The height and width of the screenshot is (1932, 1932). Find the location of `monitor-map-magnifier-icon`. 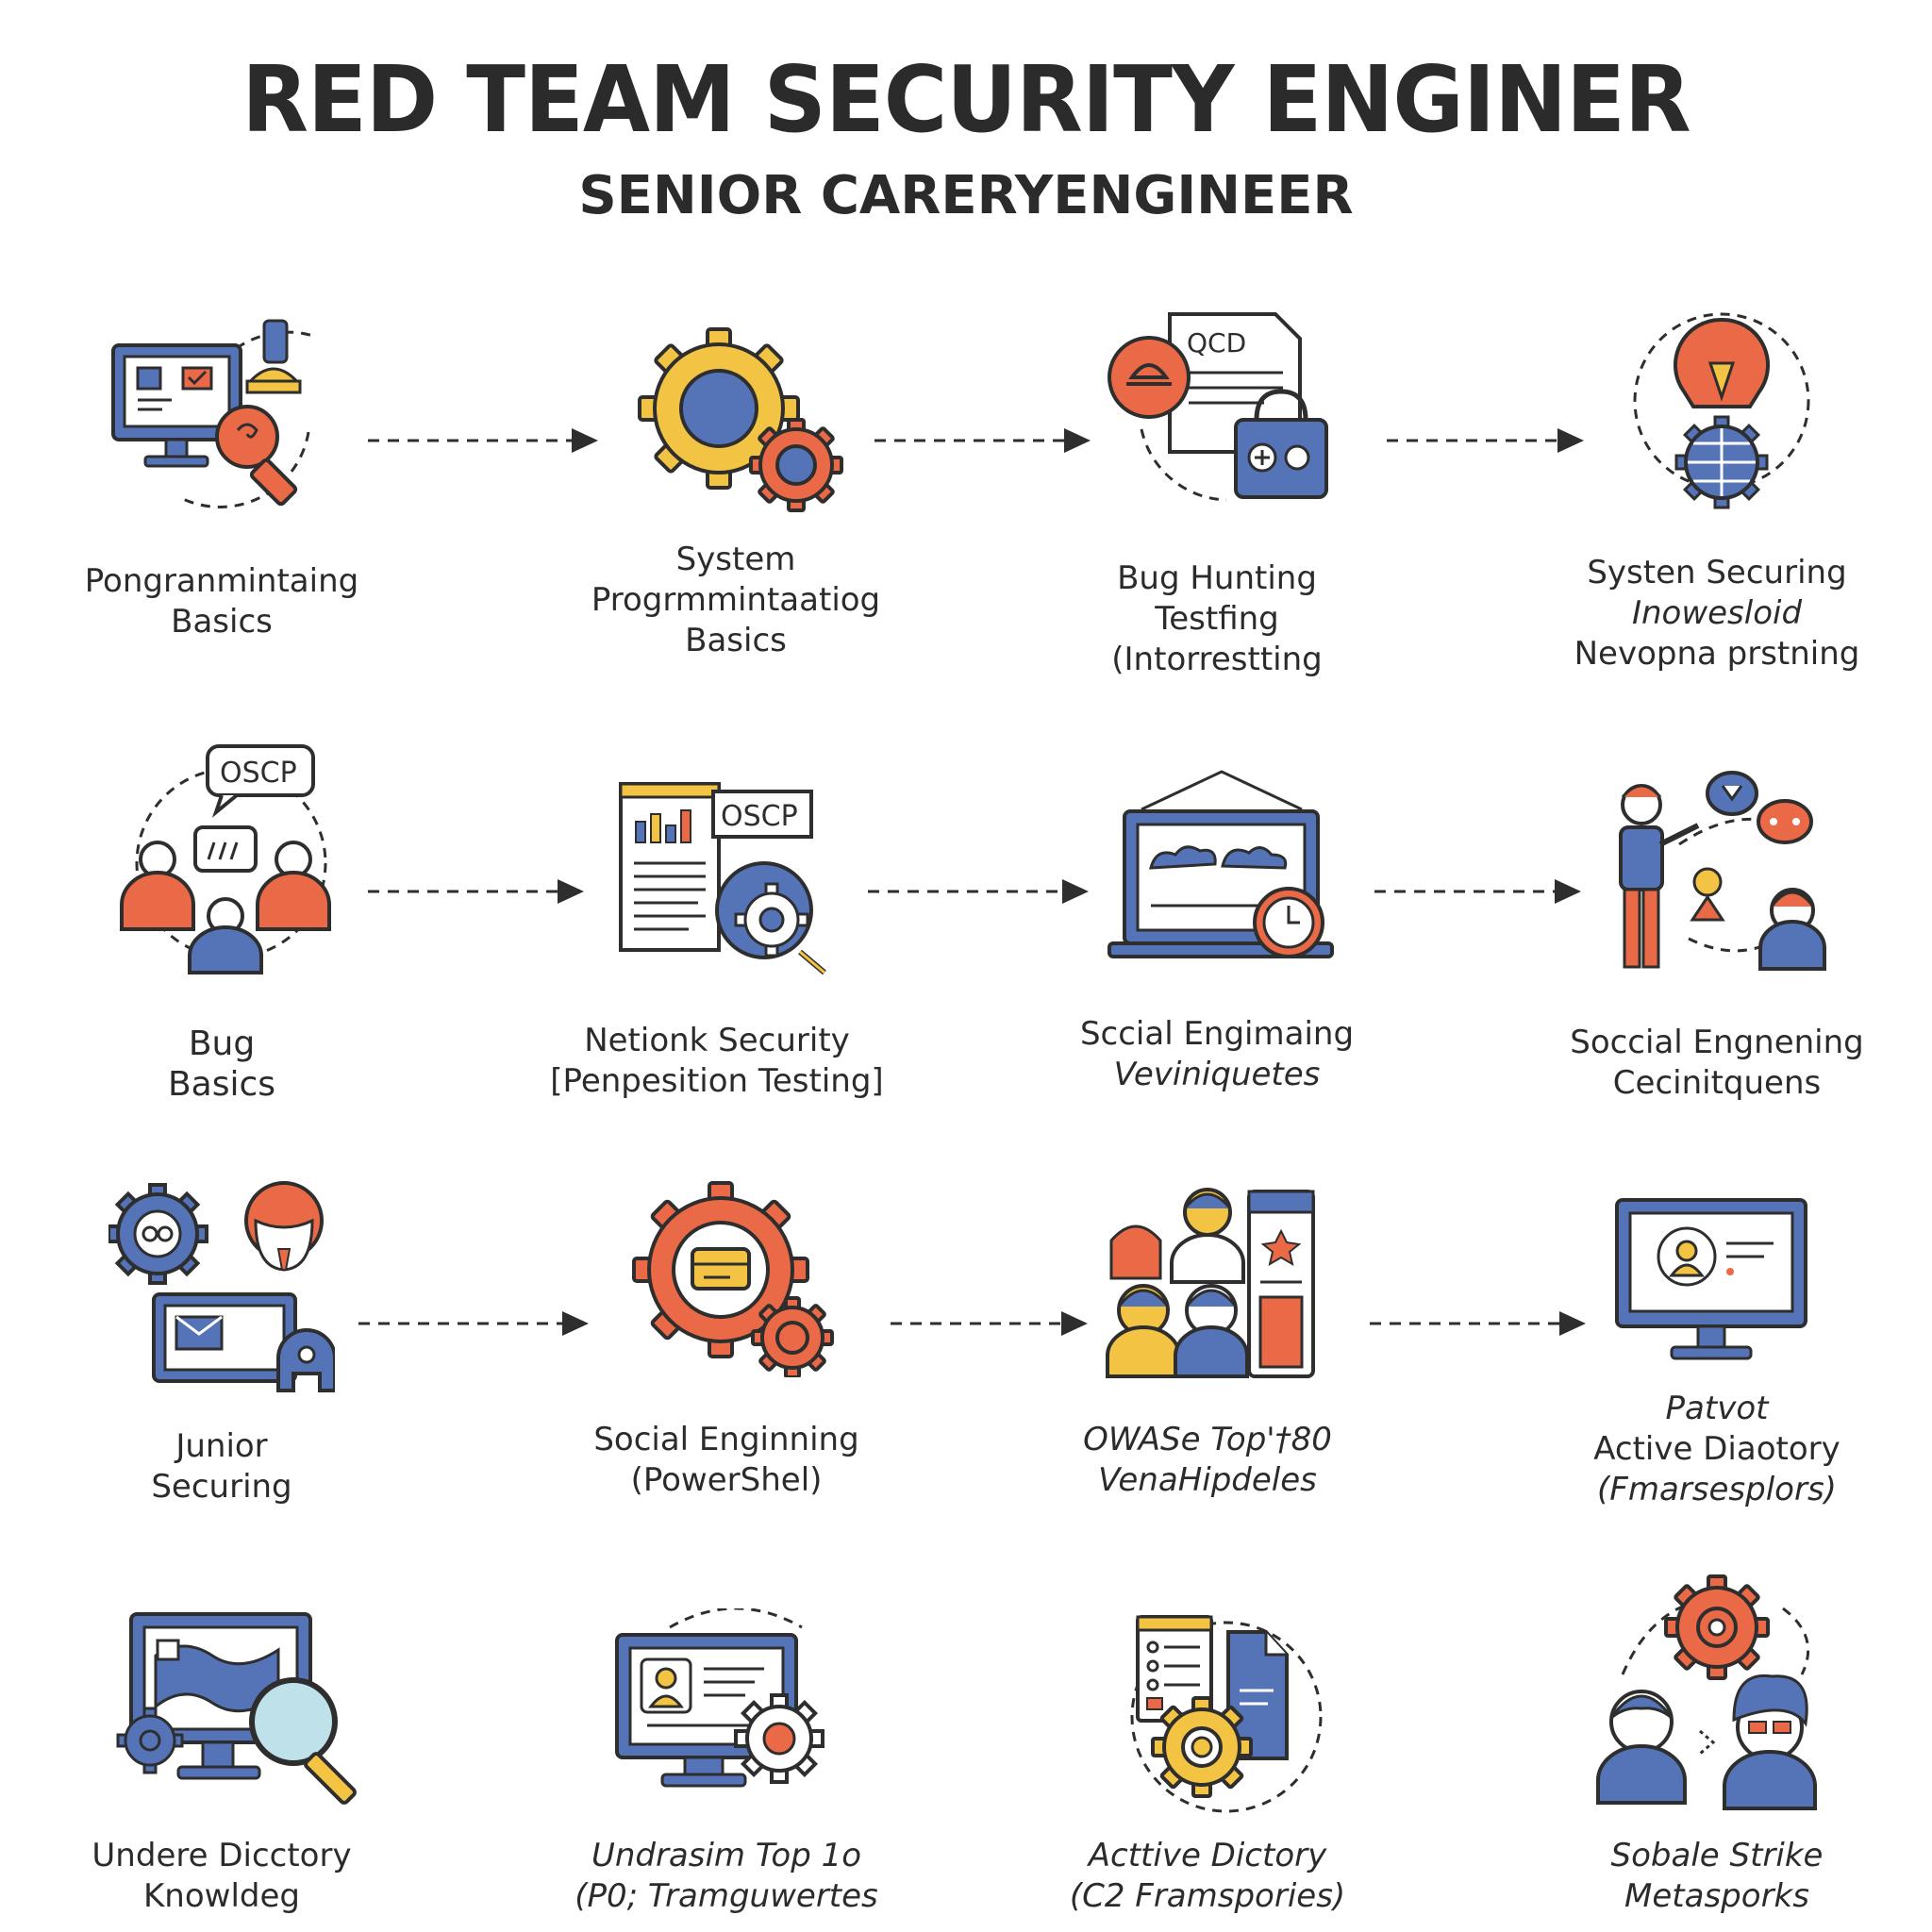

monitor-map-magnifier-icon is located at coordinates (236, 1709).